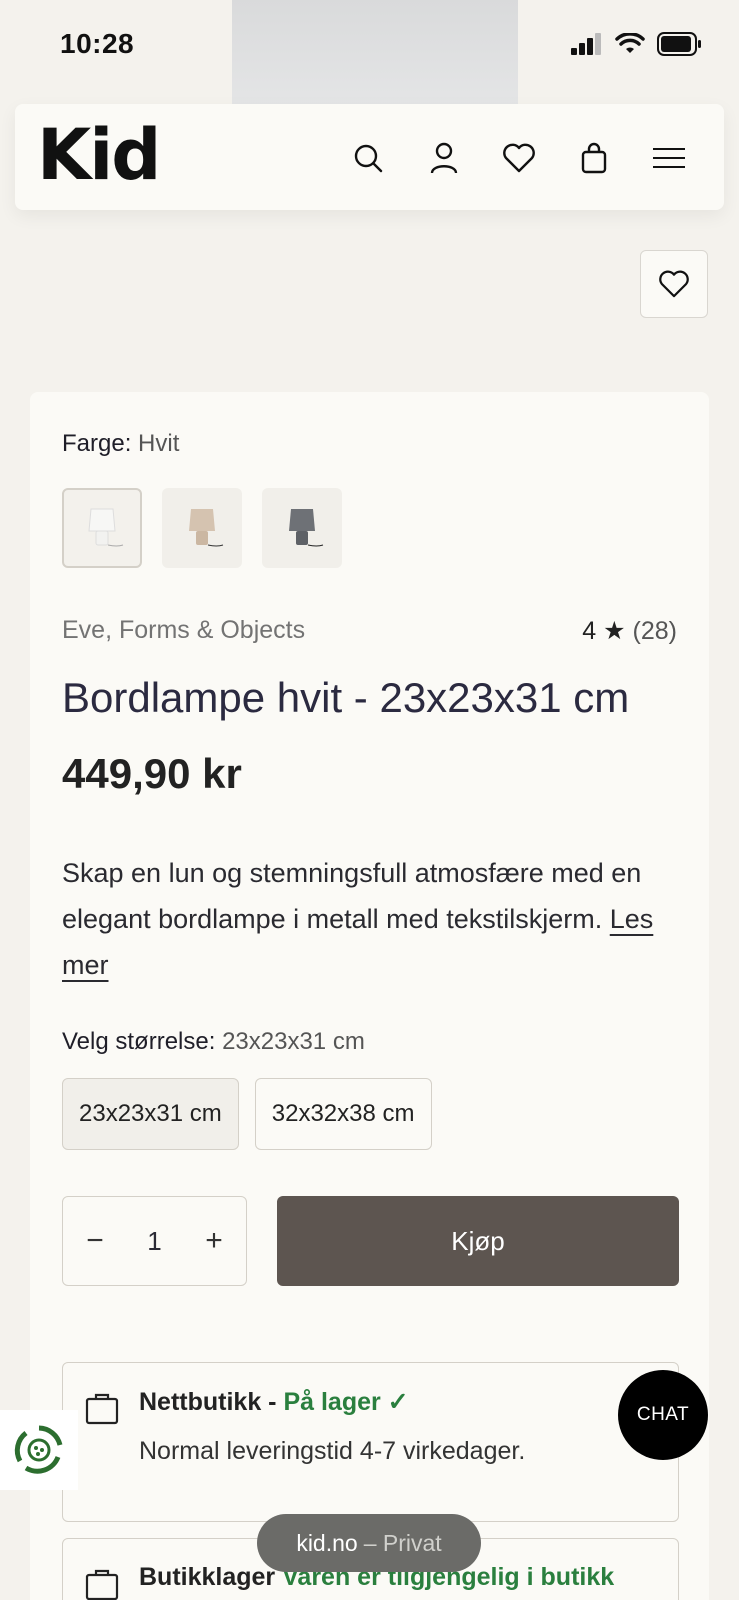  I want to click on product-rating: 4 ★ (28), so click(629, 631).